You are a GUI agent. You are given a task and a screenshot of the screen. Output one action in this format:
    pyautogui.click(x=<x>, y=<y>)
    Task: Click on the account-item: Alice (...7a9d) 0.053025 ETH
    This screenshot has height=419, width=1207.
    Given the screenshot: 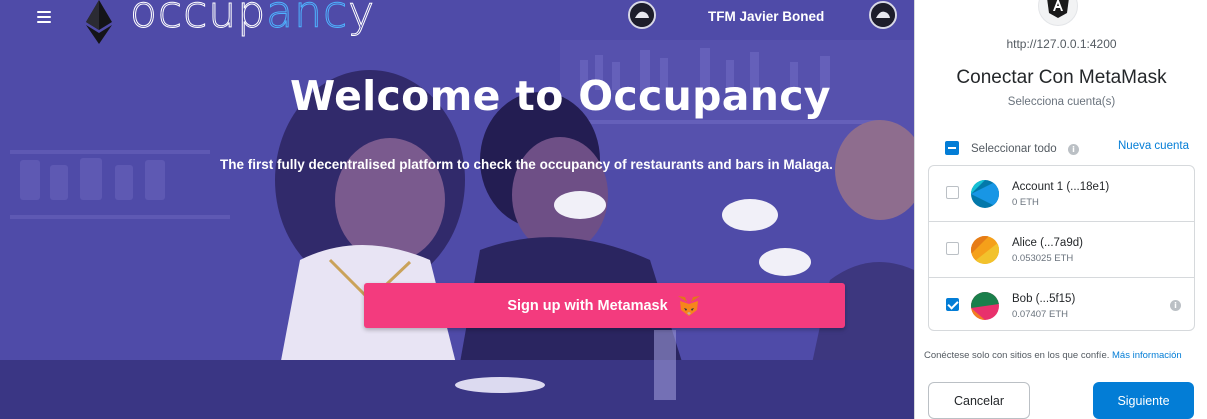 What is the action you would take?
    pyautogui.click(x=1061, y=250)
    